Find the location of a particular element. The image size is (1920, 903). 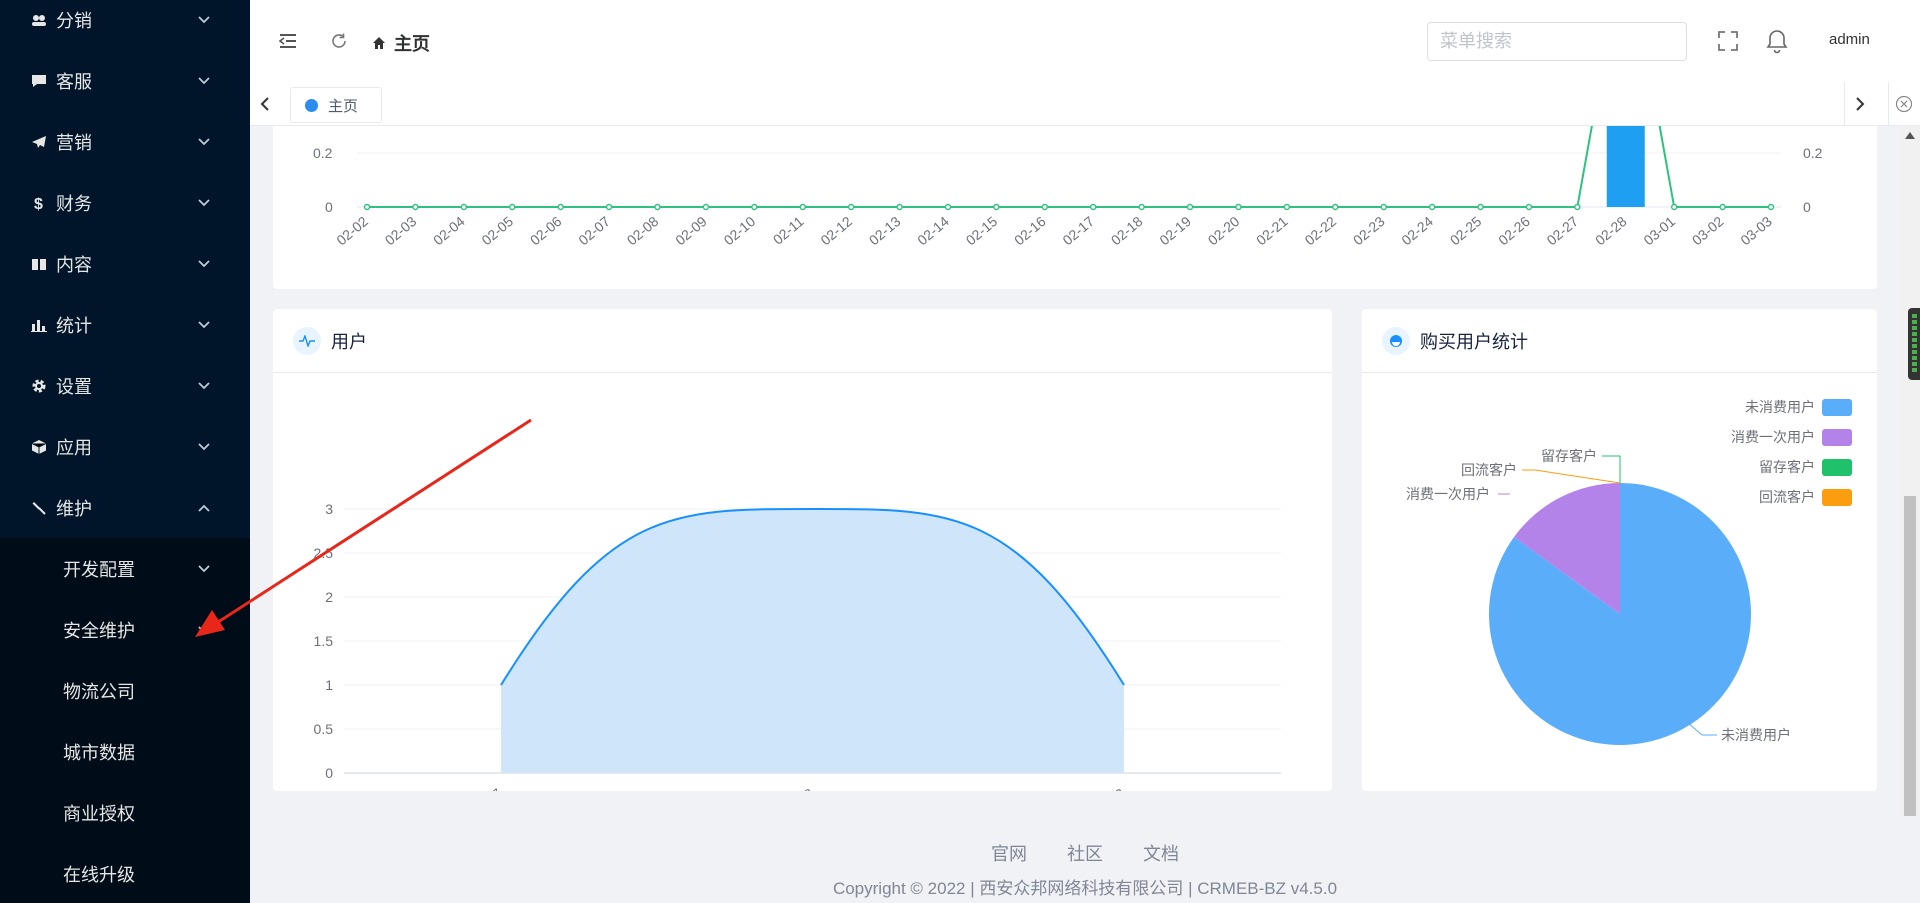

collapse-menu-icon is located at coordinates (288, 41).